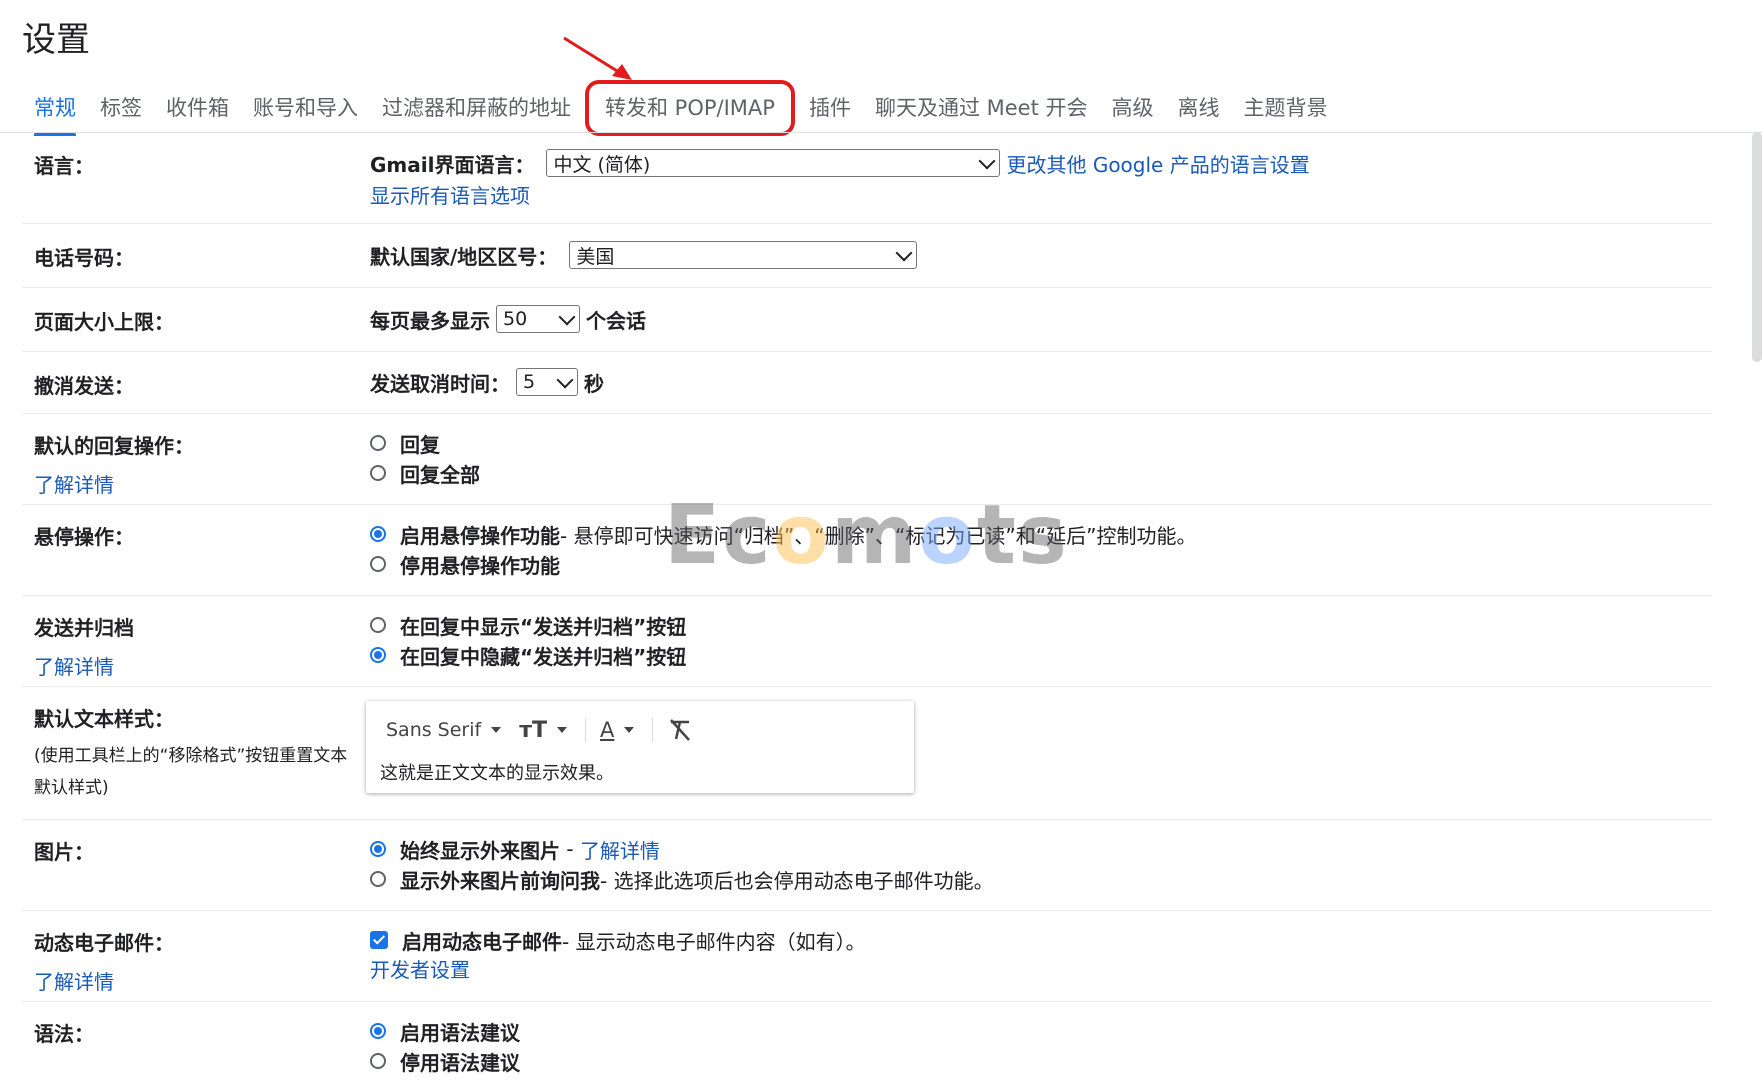 This screenshot has width=1762, height=1092. Describe the element at coordinates (538, 319) in the screenshot. I see `page-size-select: 50` at that location.